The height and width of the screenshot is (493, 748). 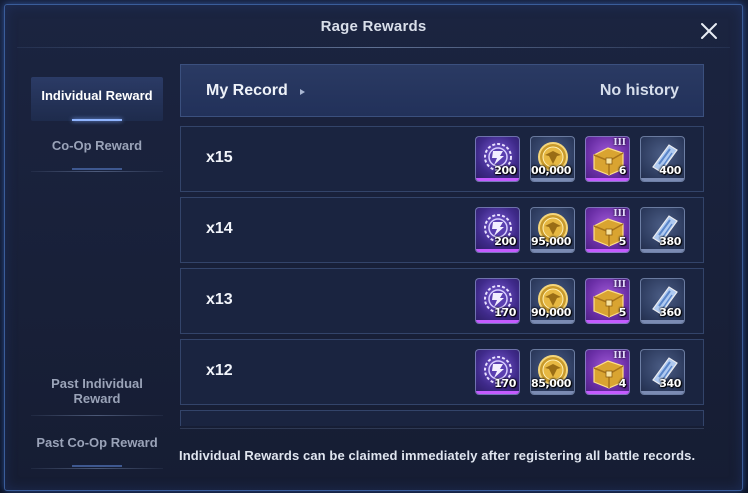 What do you see at coordinates (97, 95) in the screenshot?
I see `tab-individual-reward-label: Individual Reward` at bounding box center [97, 95].